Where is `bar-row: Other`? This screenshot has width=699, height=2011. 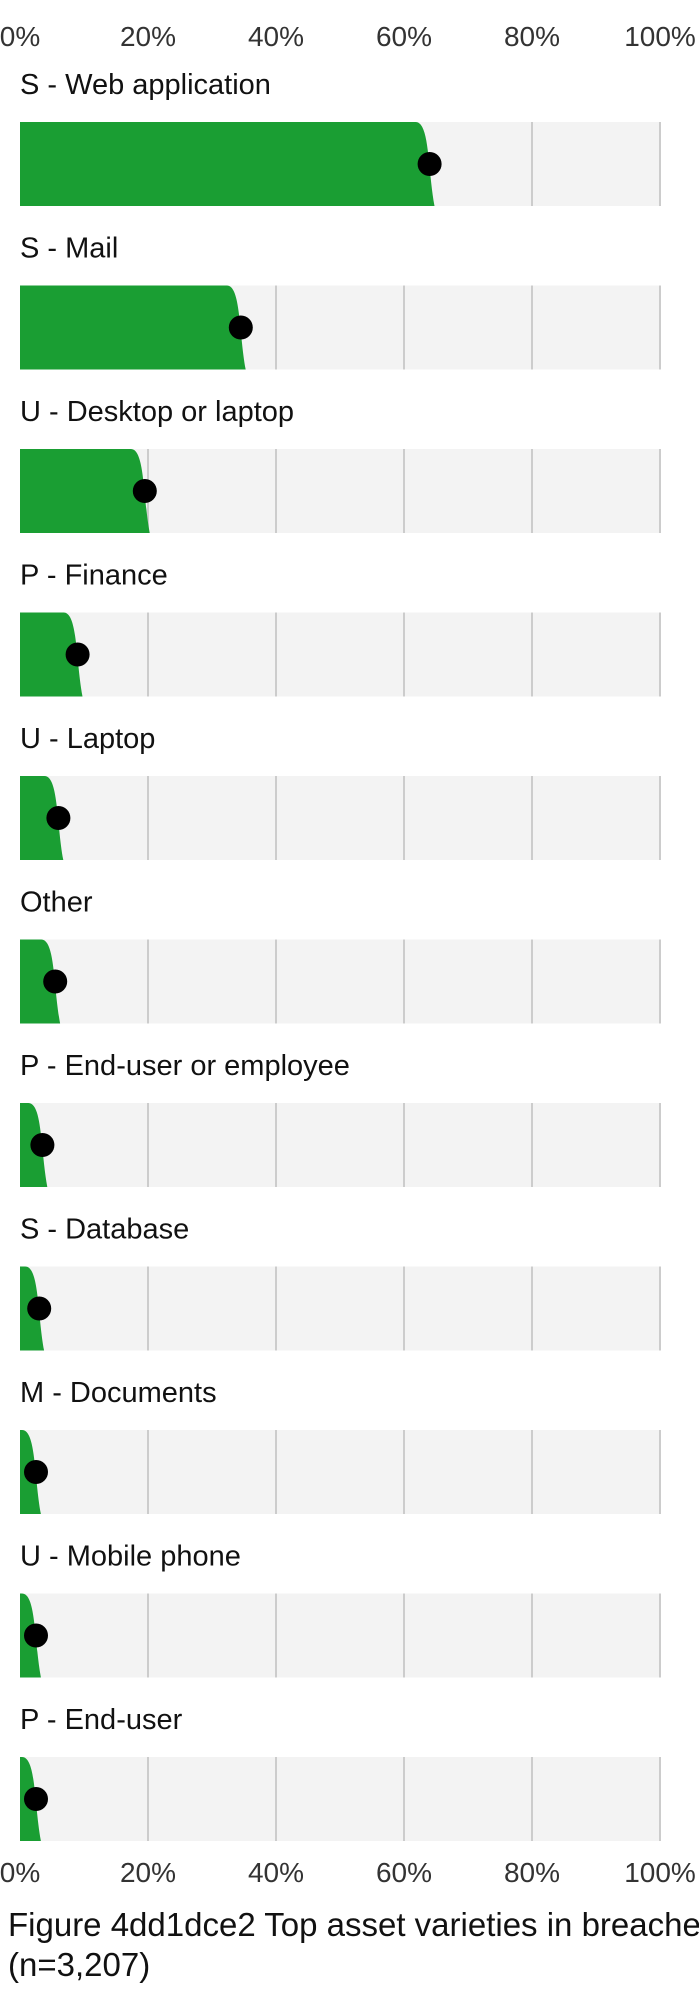 bar-row: Other is located at coordinates (340, 955).